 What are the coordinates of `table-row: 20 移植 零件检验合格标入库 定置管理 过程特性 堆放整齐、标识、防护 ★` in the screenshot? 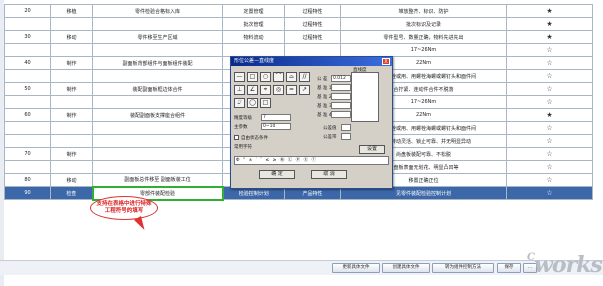 It's located at (298, 11).